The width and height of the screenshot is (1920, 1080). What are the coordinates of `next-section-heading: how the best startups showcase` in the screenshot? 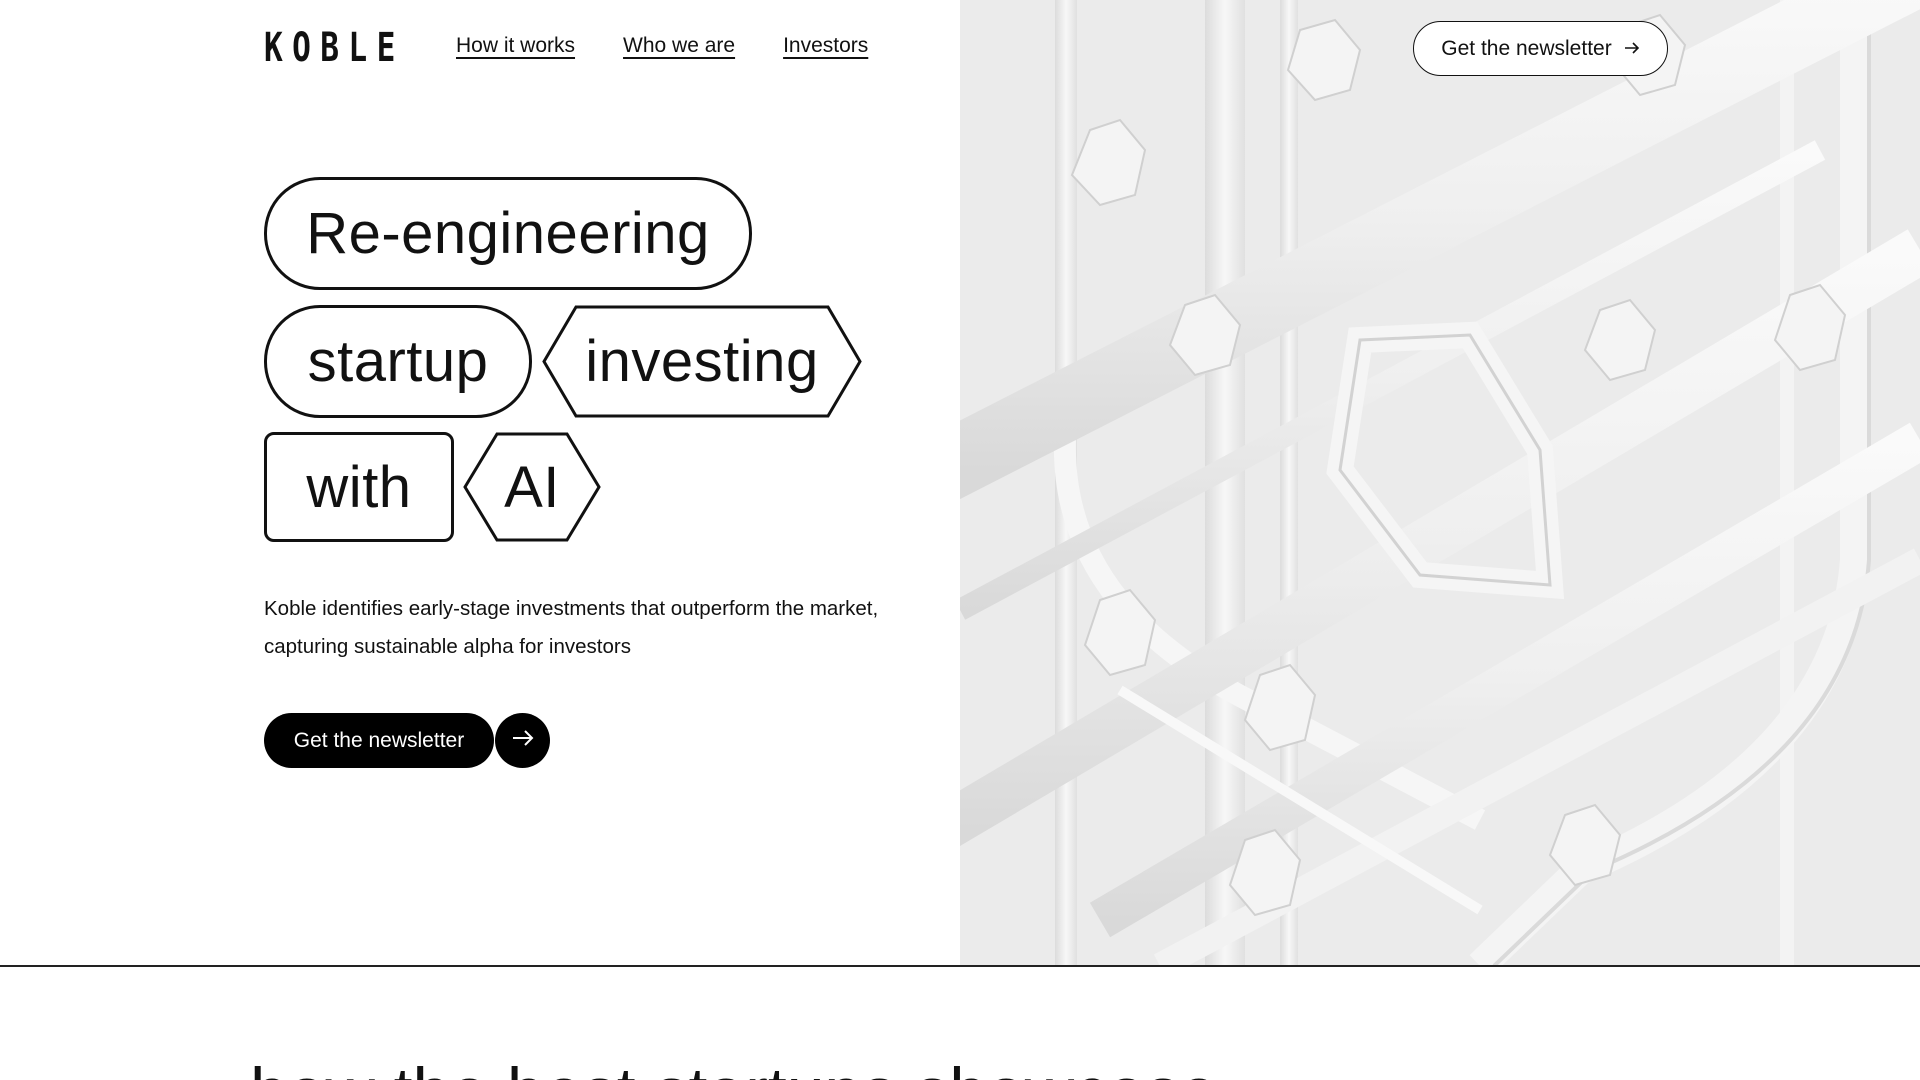 It's located at (734, 1066).